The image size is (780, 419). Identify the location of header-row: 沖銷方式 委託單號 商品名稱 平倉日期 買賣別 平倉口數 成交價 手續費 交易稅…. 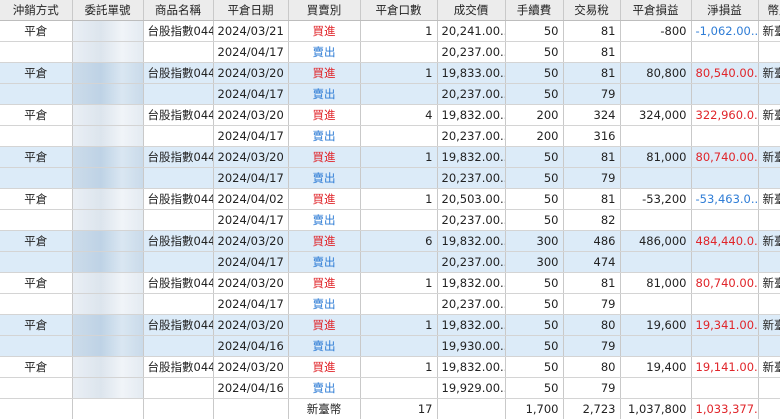
(390, 10).